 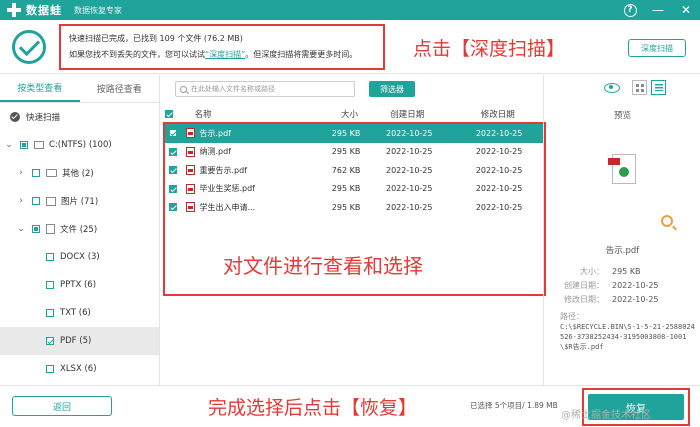 I want to click on back-button: 返回, so click(x=62, y=406).